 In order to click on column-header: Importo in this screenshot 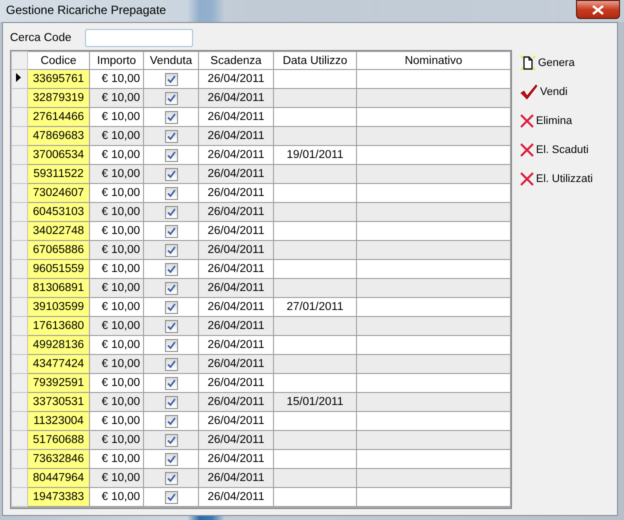, I will do `click(117, 61)`.